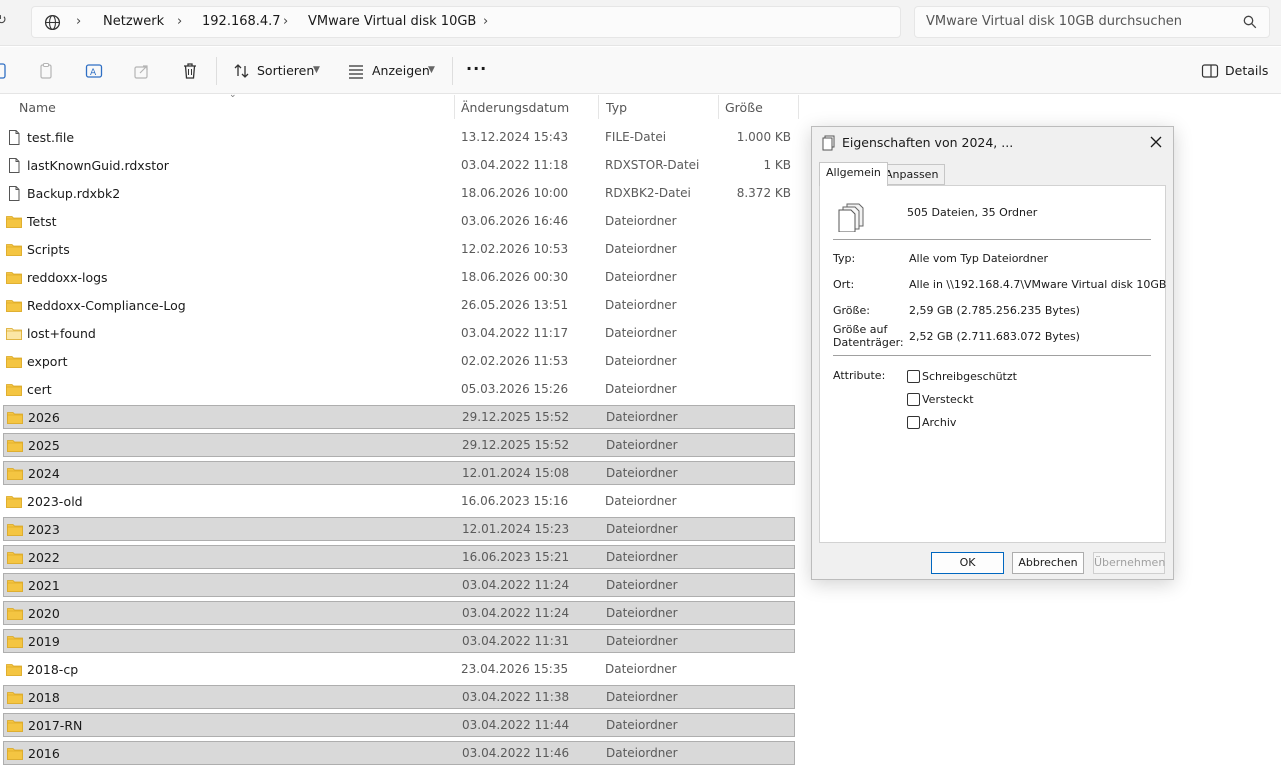 This screenshot has width=1281, height=783. I want to click on delete-icon, so click(190, 71).